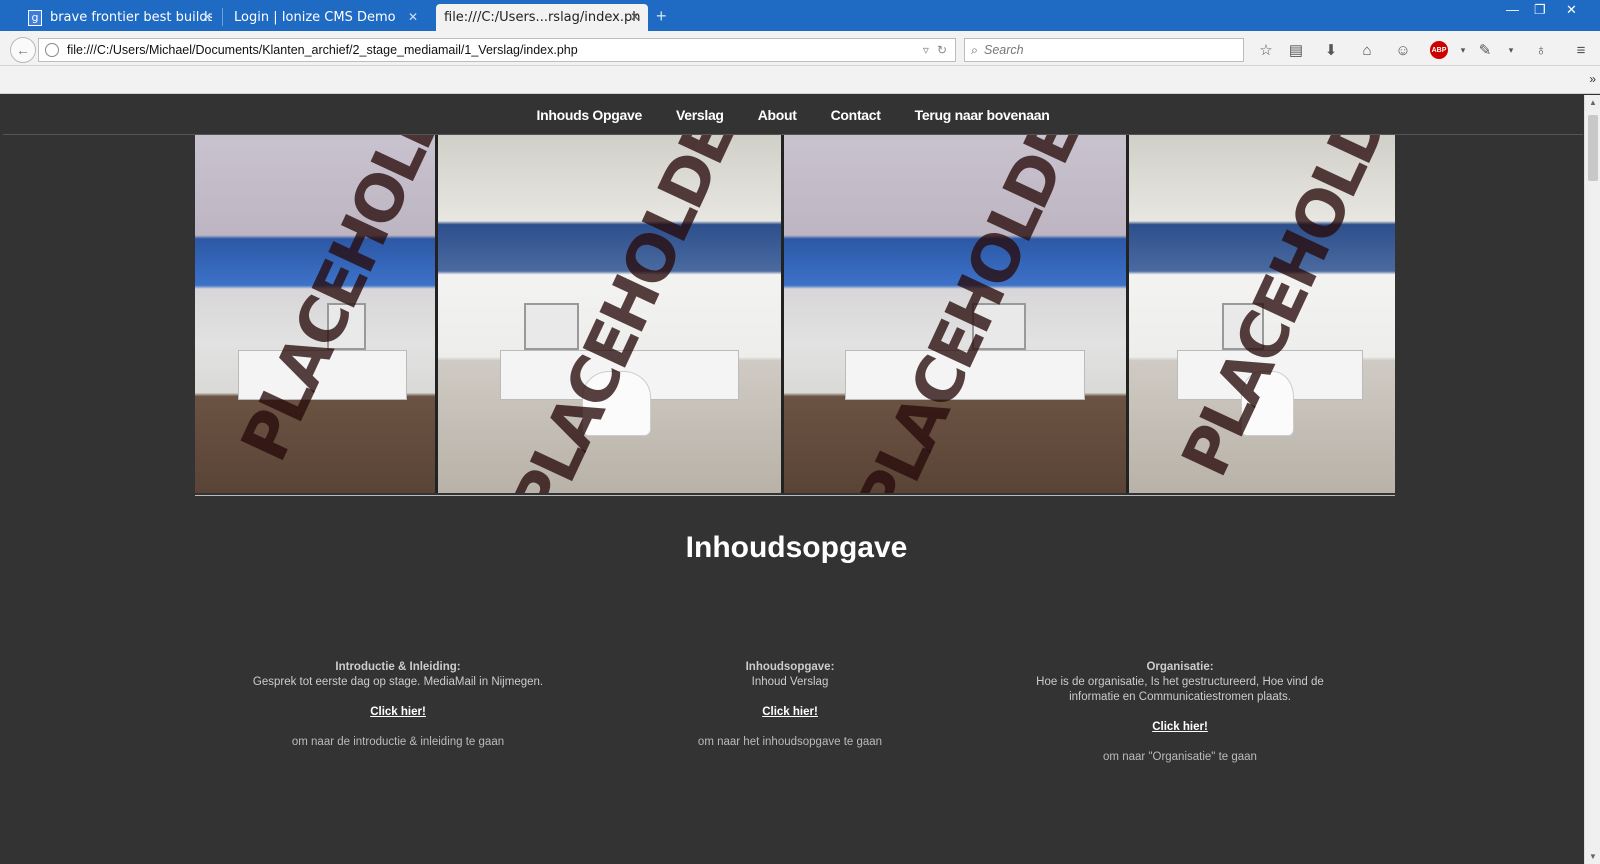  Describe the element at coordinates (777, 115) in the screenshot. I see `nav-link-about: About` at that location.